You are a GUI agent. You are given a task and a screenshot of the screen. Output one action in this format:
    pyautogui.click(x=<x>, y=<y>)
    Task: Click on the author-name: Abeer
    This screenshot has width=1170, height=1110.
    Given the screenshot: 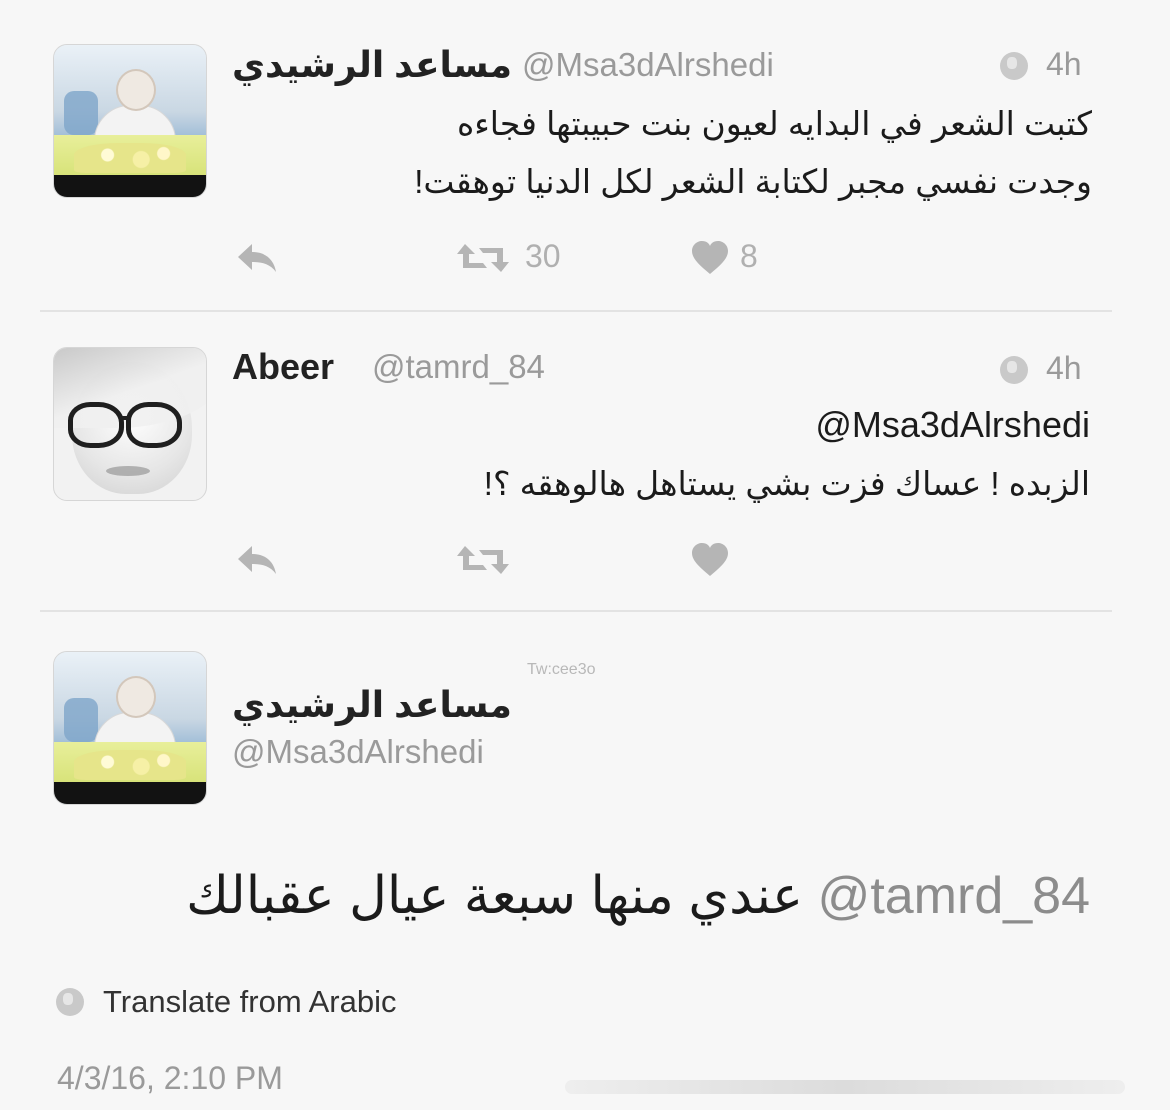 What is the action you would take?
    pyautogui.click(x=283, y=367)
    